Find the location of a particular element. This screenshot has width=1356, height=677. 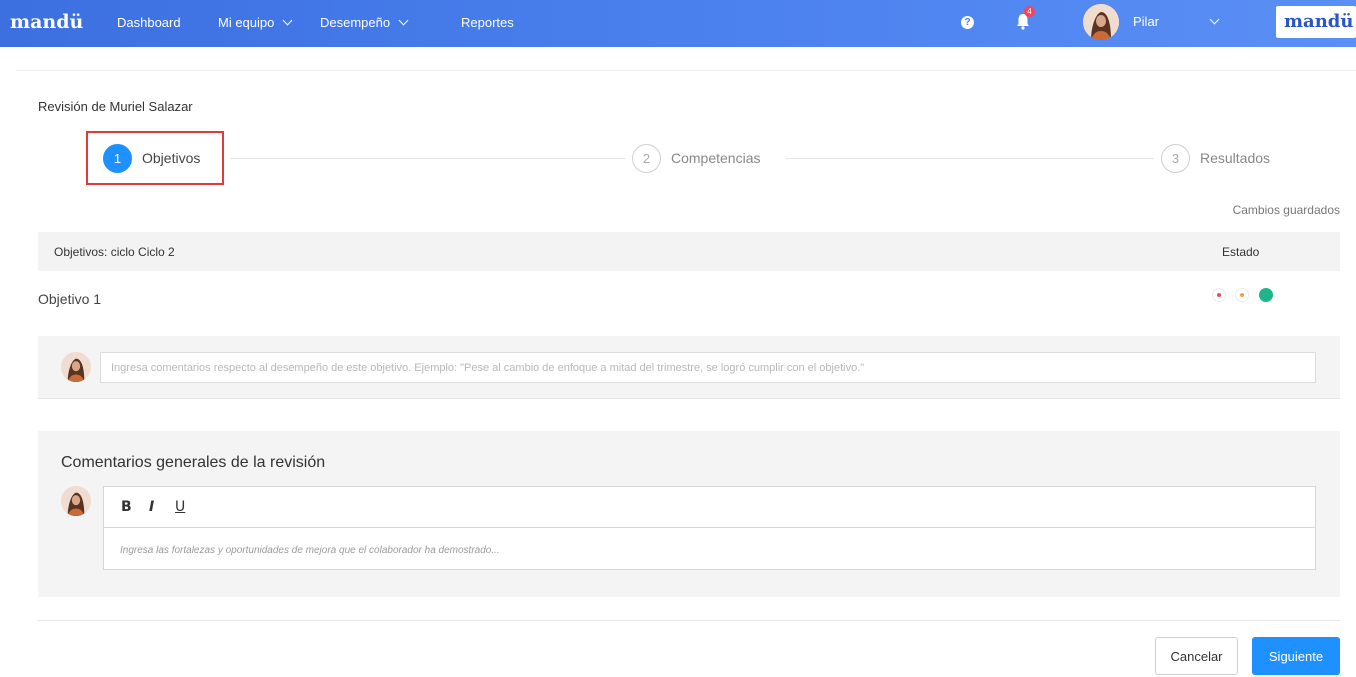

status-red-option is located at coordinates (1219, 295).